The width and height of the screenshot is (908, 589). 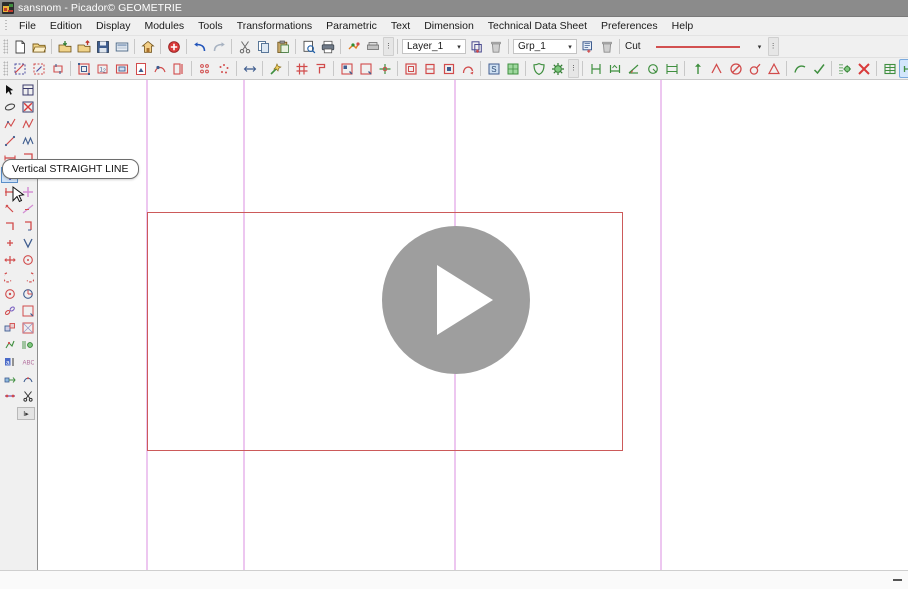 I want to click on undo-icon, so click(x=199, y=46).